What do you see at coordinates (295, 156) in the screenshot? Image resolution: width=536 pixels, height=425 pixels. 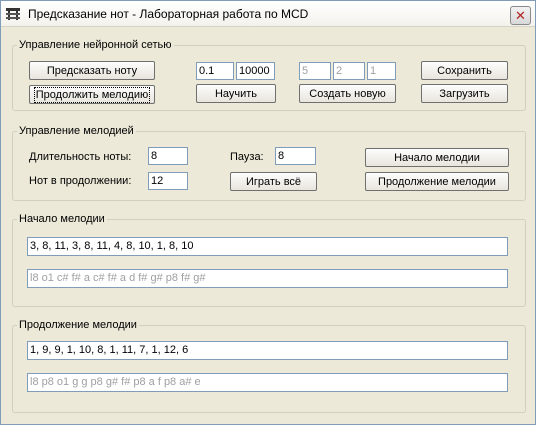 I see `pause-field: 8` at bounding box center [295, 156].